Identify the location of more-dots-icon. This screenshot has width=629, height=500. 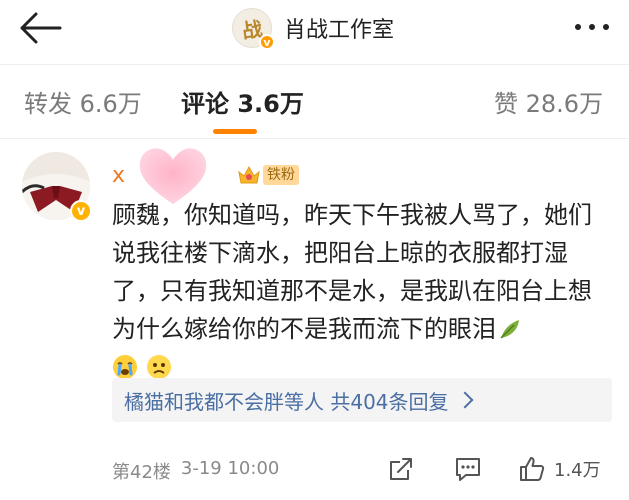
(592, 27).